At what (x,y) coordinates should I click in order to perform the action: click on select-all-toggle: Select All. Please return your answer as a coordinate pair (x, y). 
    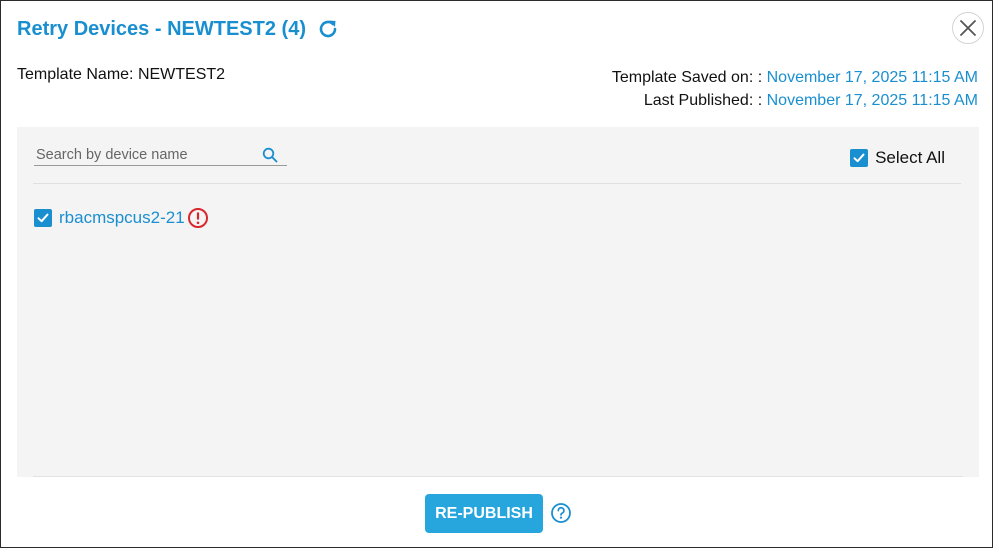
    Looking at the image, I should click on (897, 158).